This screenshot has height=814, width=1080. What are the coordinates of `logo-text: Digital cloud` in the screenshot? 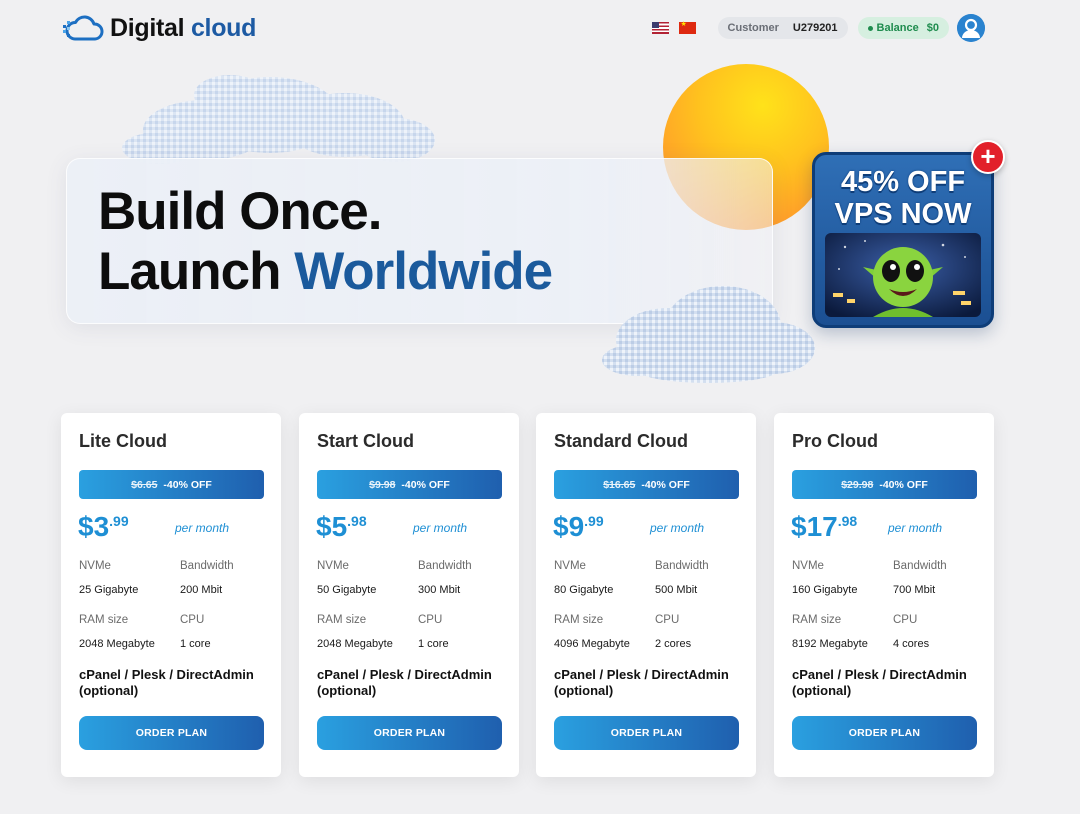 It's located at (183, 28).